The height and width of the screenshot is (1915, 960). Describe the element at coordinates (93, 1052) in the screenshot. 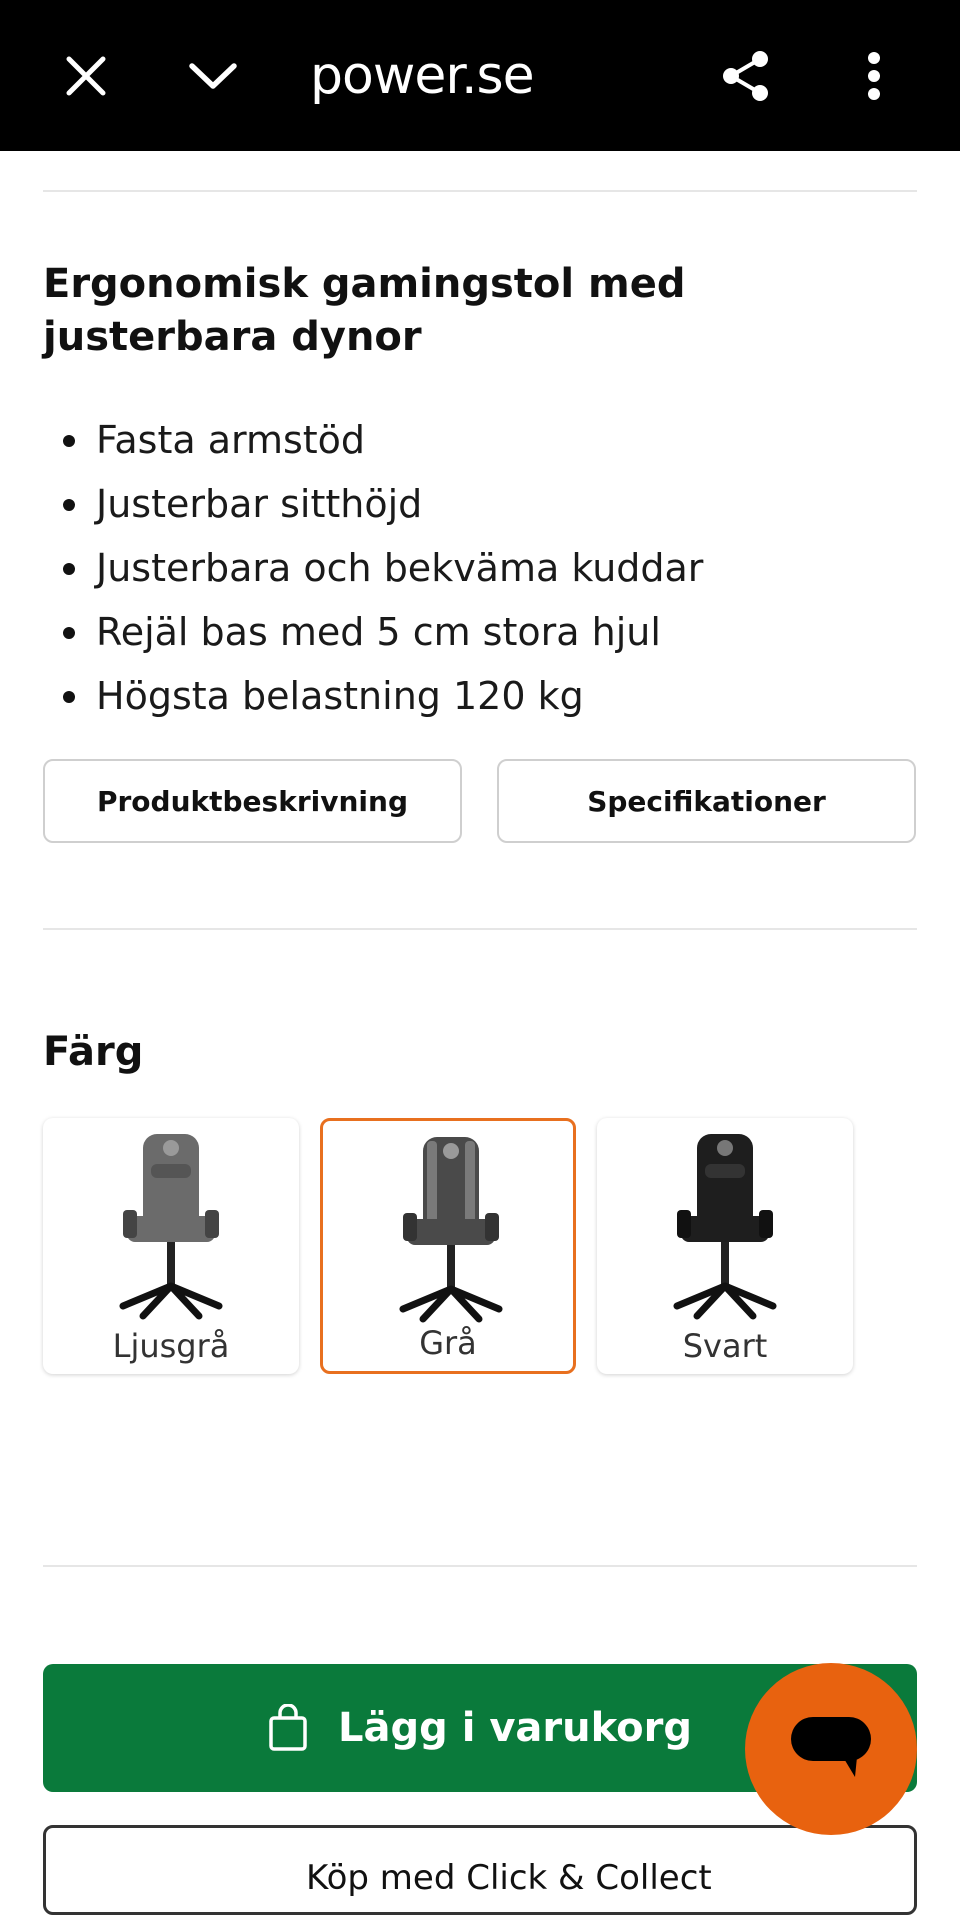

I see `color-section-title: Färg` at that location.